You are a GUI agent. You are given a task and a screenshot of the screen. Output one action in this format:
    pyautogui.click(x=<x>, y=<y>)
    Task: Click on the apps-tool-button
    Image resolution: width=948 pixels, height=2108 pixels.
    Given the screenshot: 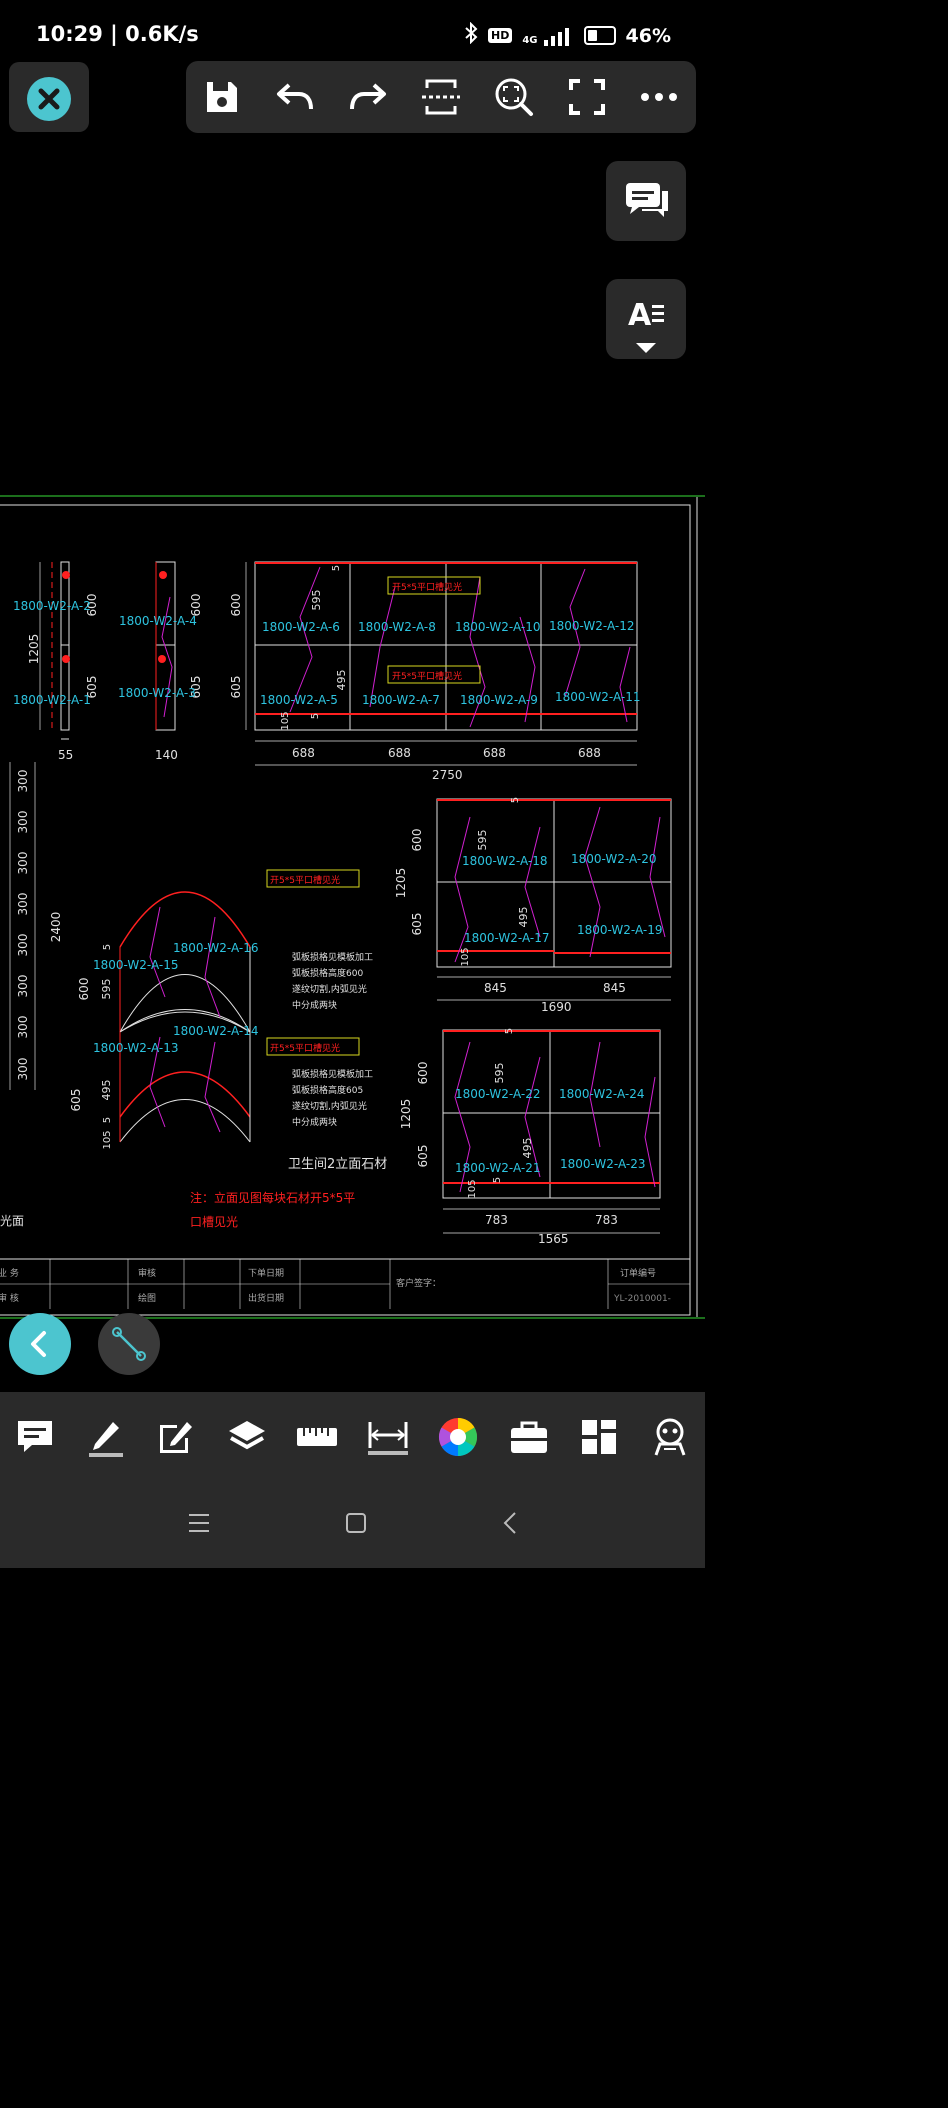 What is the action you would take?
    pyautogui.click(x=599, y=1437)
    